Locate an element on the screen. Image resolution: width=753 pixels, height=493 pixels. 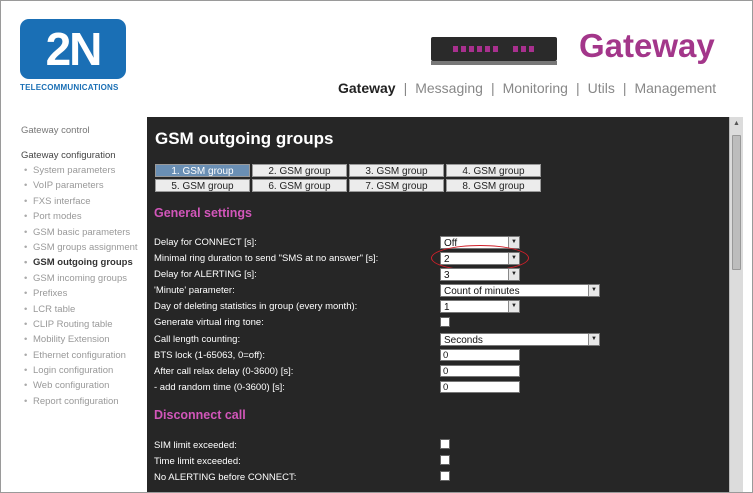
disconnect-call-heading: Disconnect call is located at coordinates (200, 415).